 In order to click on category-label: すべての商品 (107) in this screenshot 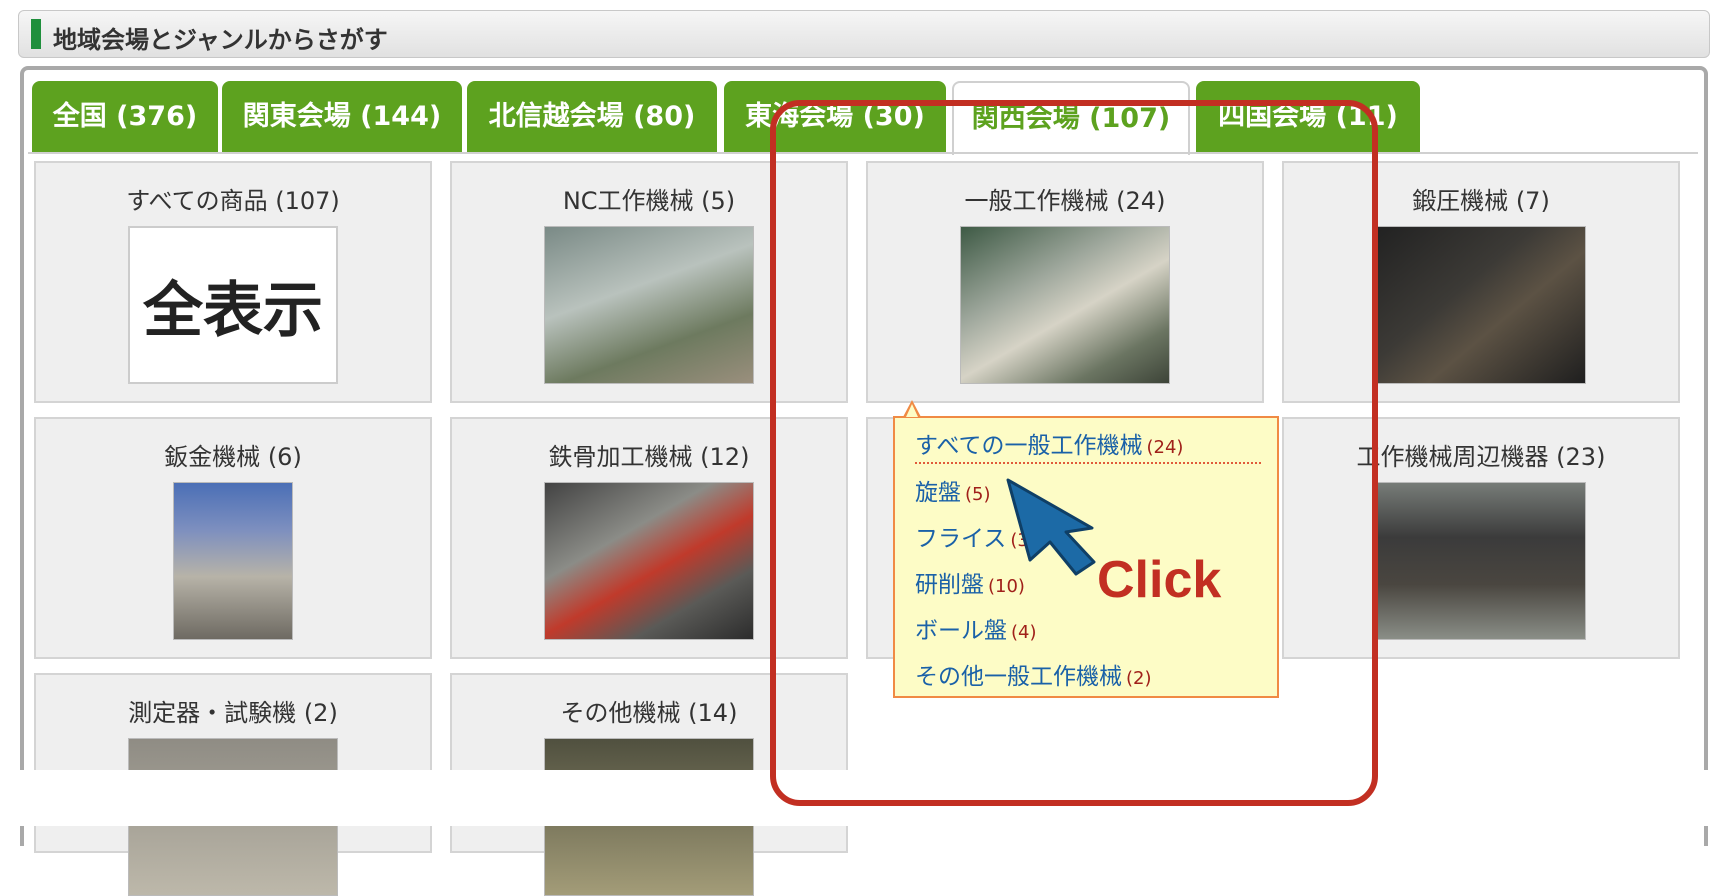, I will do `click(233, 201)`.